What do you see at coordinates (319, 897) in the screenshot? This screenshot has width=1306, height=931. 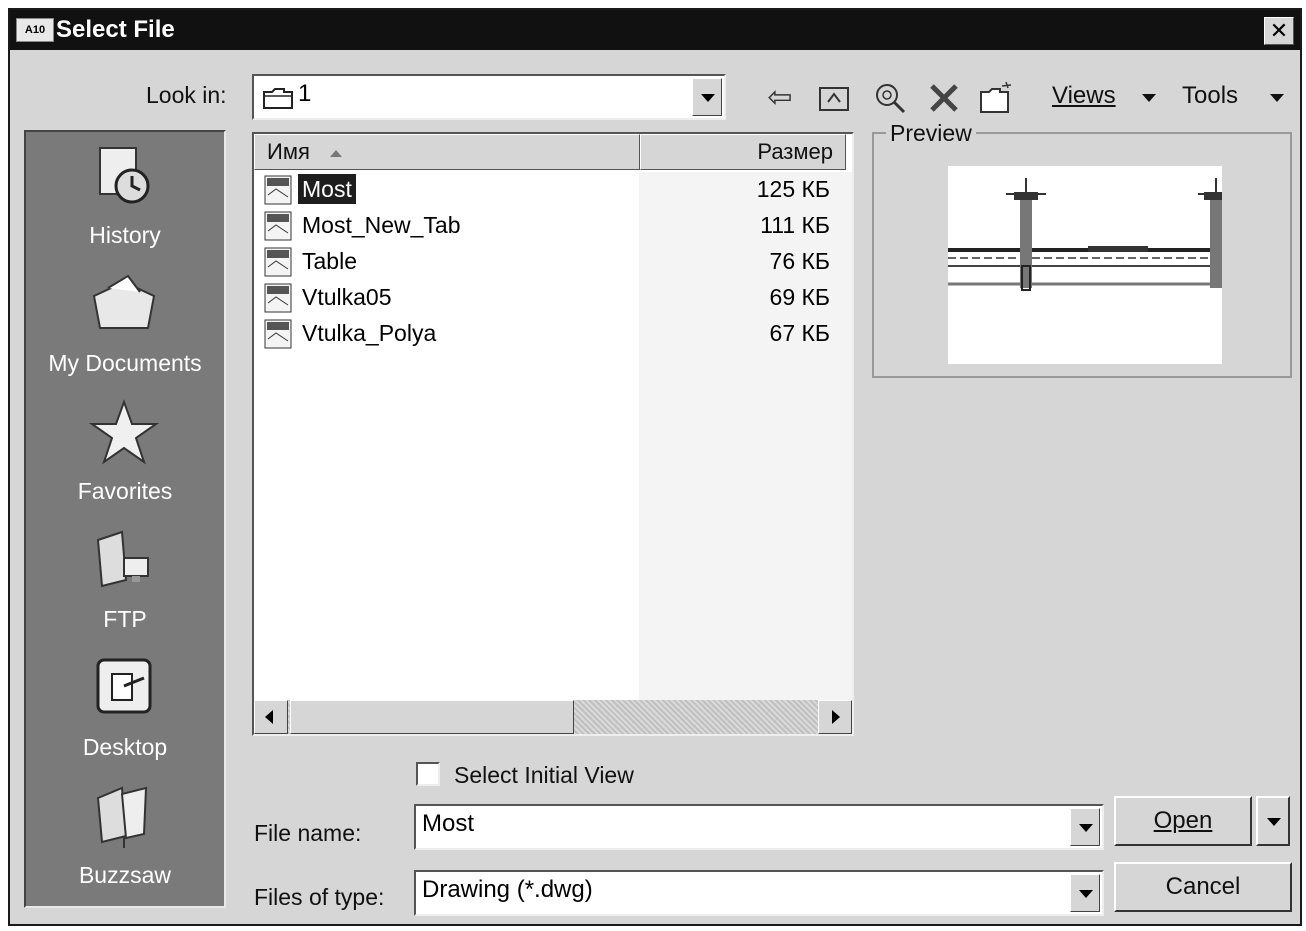 I see `files-of-type-label: Files of type:` at bounding box center [319, 897].